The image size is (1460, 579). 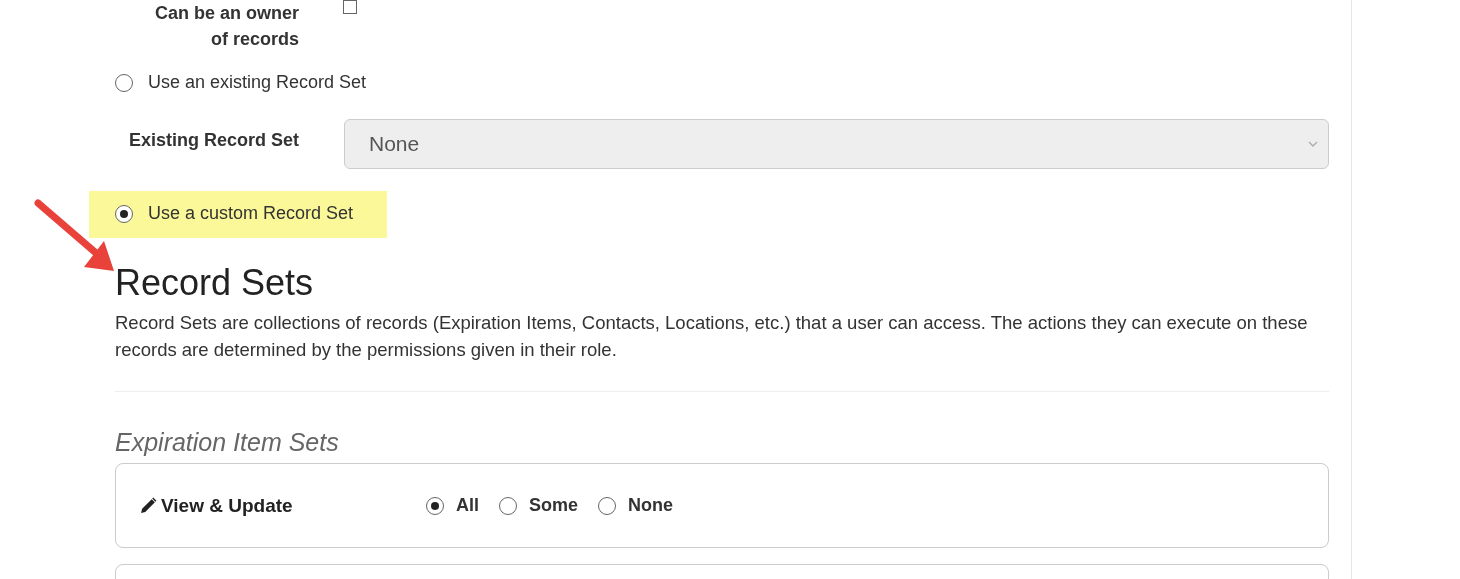 I want to click on subsection-heading: Expiration Item Sets, so click(x=227, y=442).